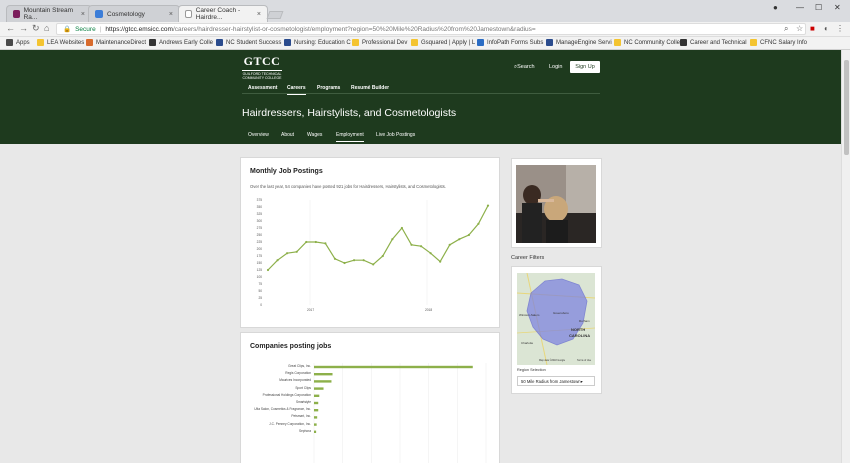 The image size is (850, 463). I want to click on subnav-live-job-postings: Live Job Postings, so click(395, 135).